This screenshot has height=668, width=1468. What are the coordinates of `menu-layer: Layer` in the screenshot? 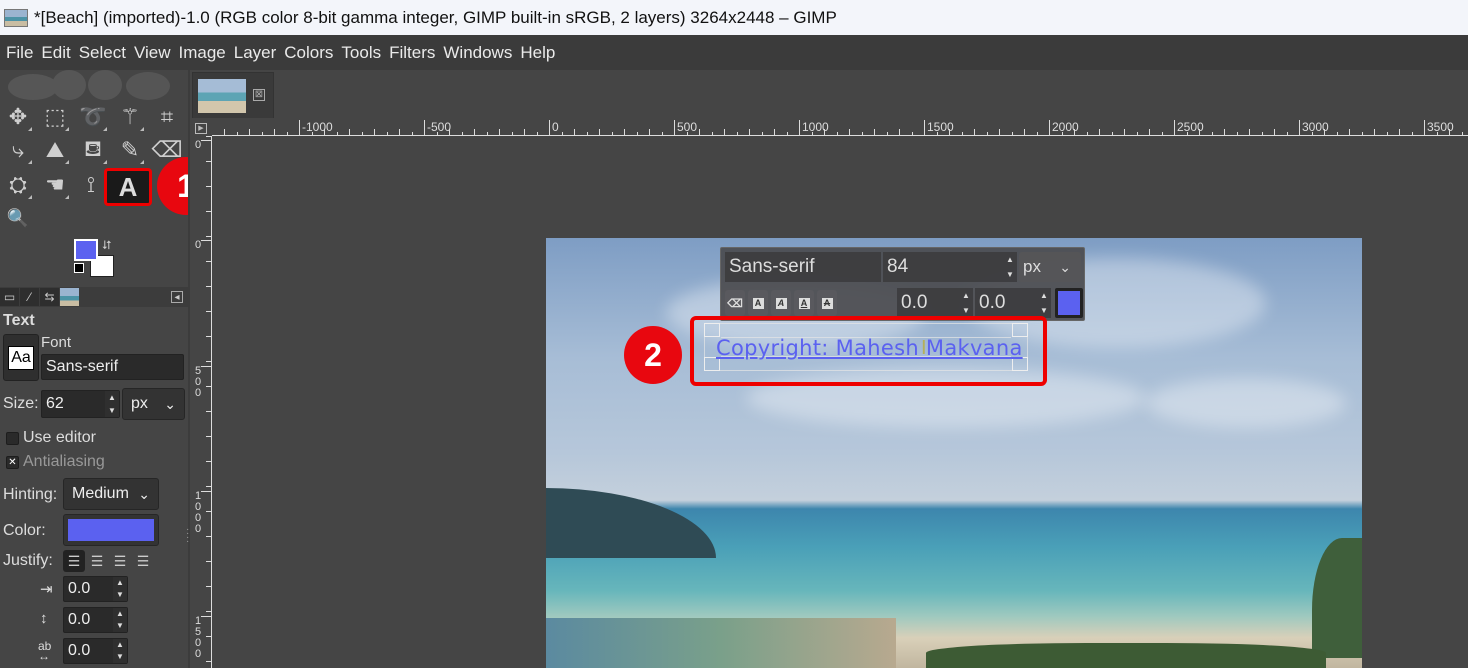 It's located at (255, 53).